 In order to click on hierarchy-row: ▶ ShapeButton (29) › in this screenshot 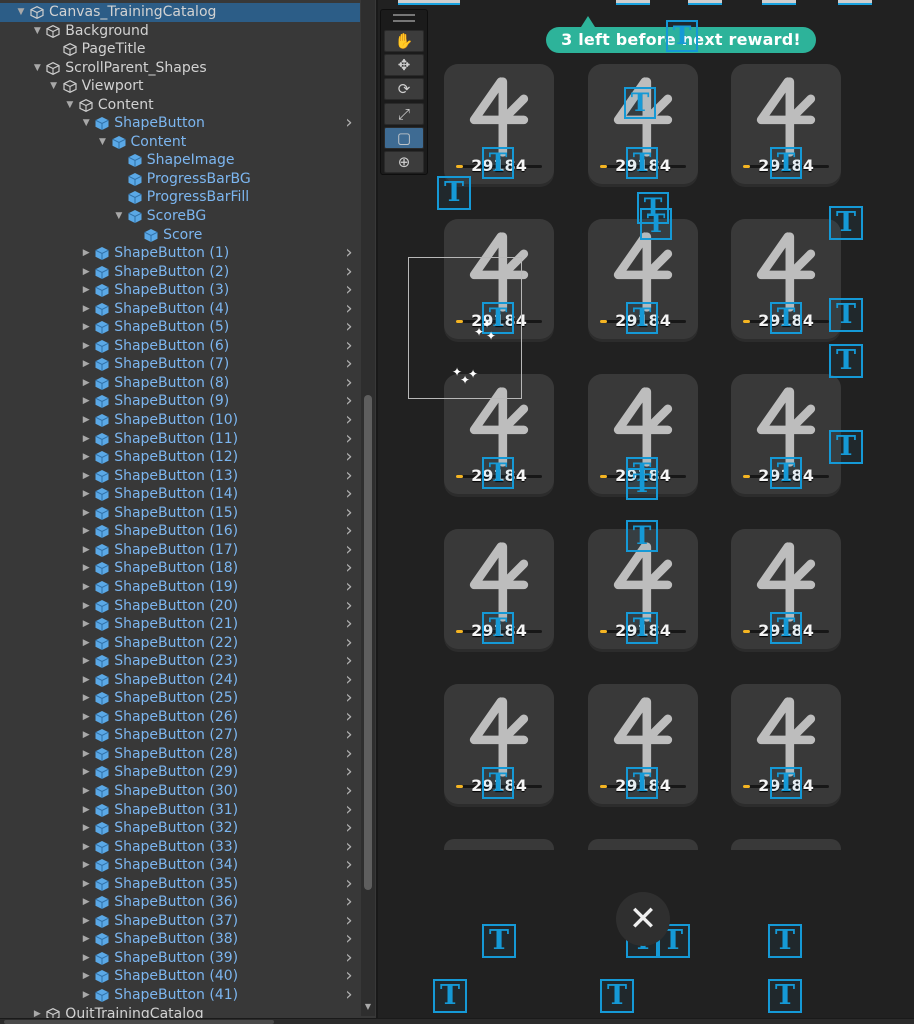, I will do `click(180, 772)`.